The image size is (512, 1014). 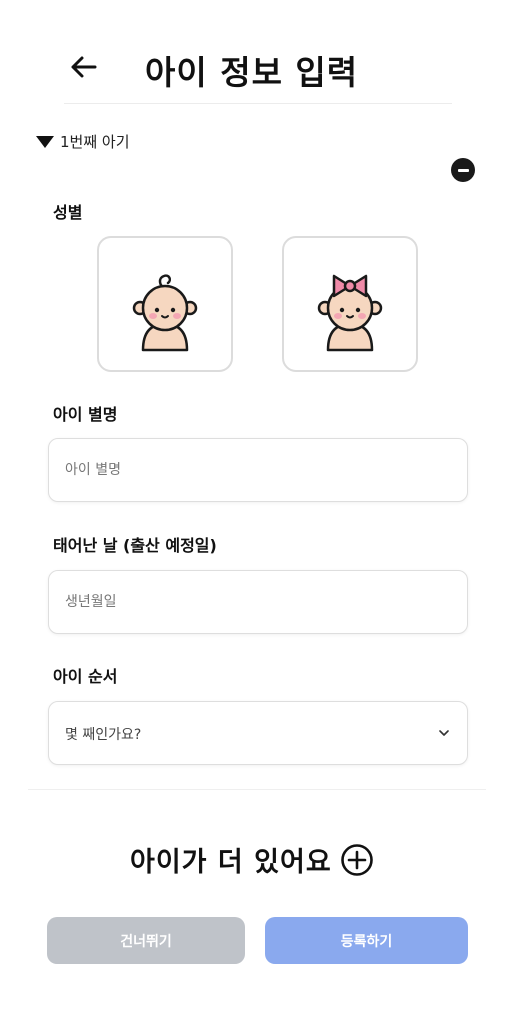 What do you see at coordinates (85, 676) in the screenshot?
I see `order-label: 아이 순서` at bounding box center [85, 676].